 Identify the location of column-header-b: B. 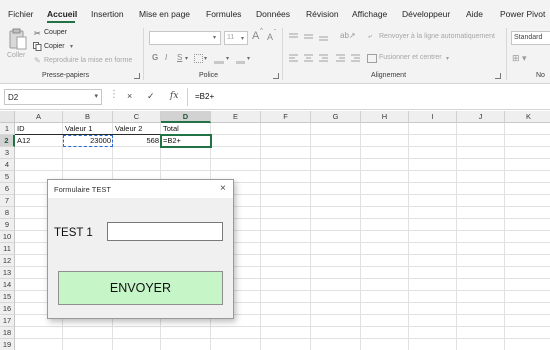
(88, 117).